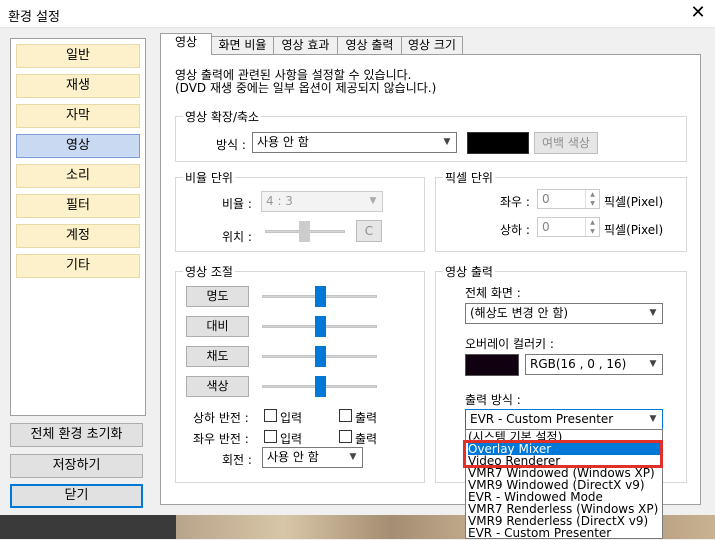 The image size is (715, 540). I want to click on adjust-group-label: 영상 조절, so click(209, 271).